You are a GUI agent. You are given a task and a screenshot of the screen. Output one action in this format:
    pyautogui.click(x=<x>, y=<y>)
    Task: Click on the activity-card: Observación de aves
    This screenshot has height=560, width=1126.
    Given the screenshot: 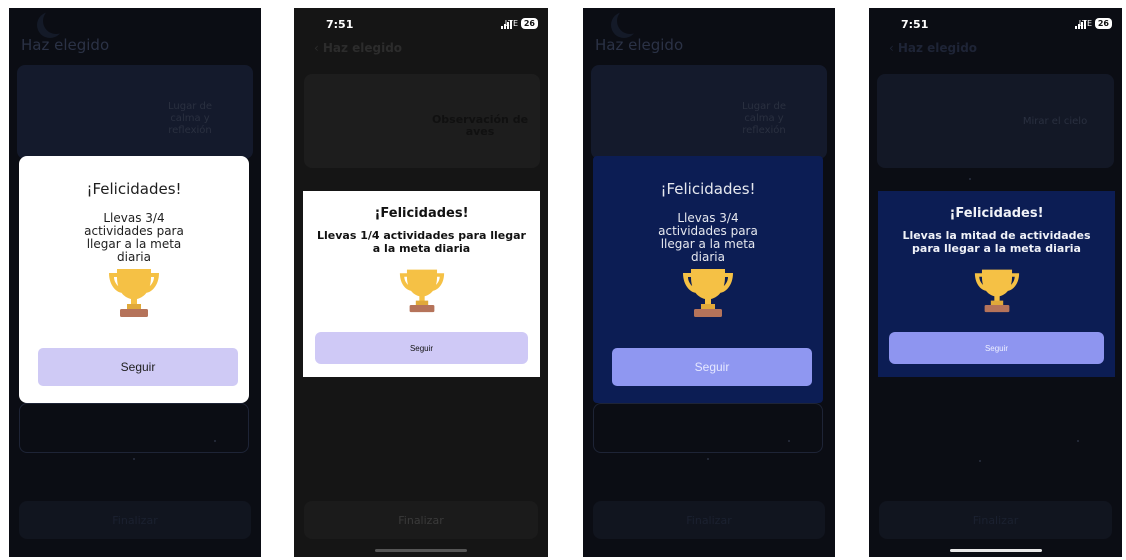 What is the action you would take?
    pyautogui.click(x=422, y=121)
    